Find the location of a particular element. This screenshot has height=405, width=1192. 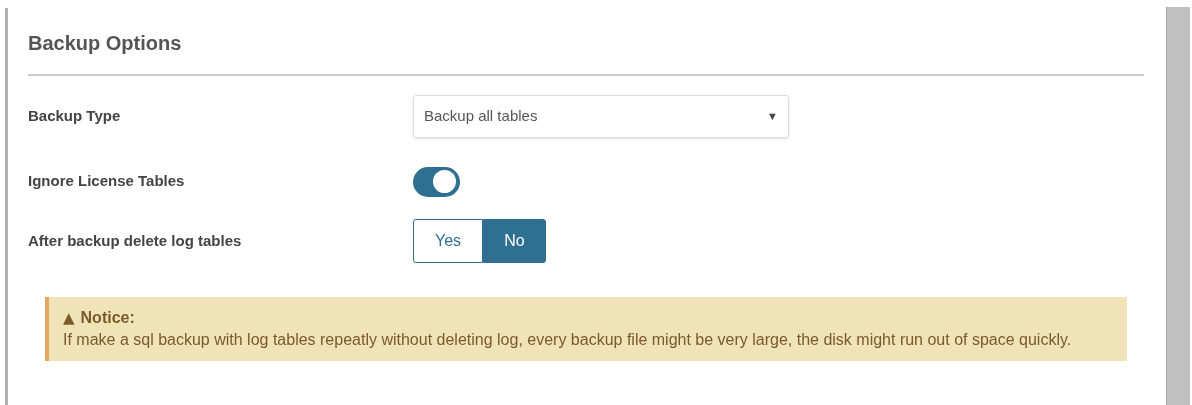

toggle-switch is located at coordinates (436, 181).